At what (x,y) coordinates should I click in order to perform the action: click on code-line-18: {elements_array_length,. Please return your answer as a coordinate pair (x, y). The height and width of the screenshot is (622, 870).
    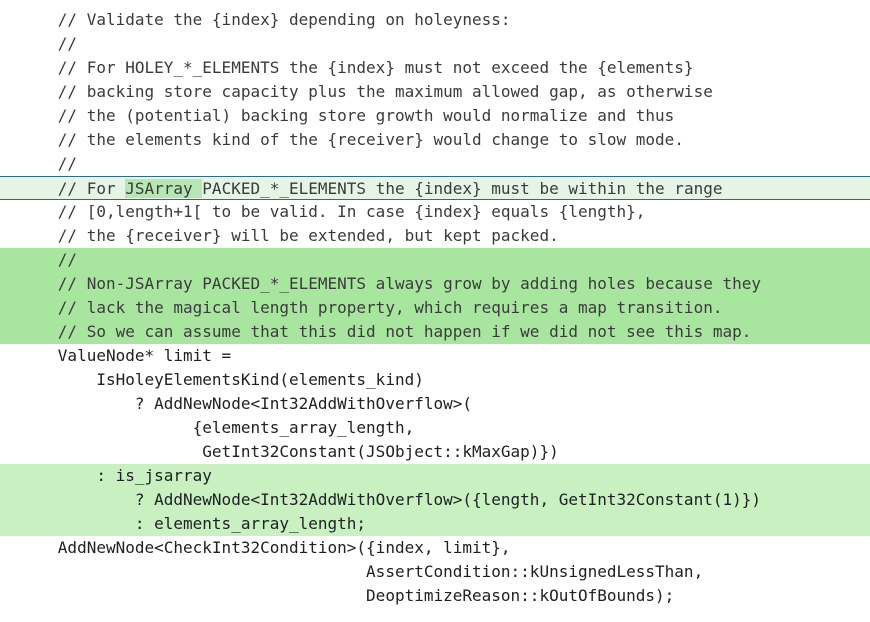
    Looking at the image, I should click on (435, 428).